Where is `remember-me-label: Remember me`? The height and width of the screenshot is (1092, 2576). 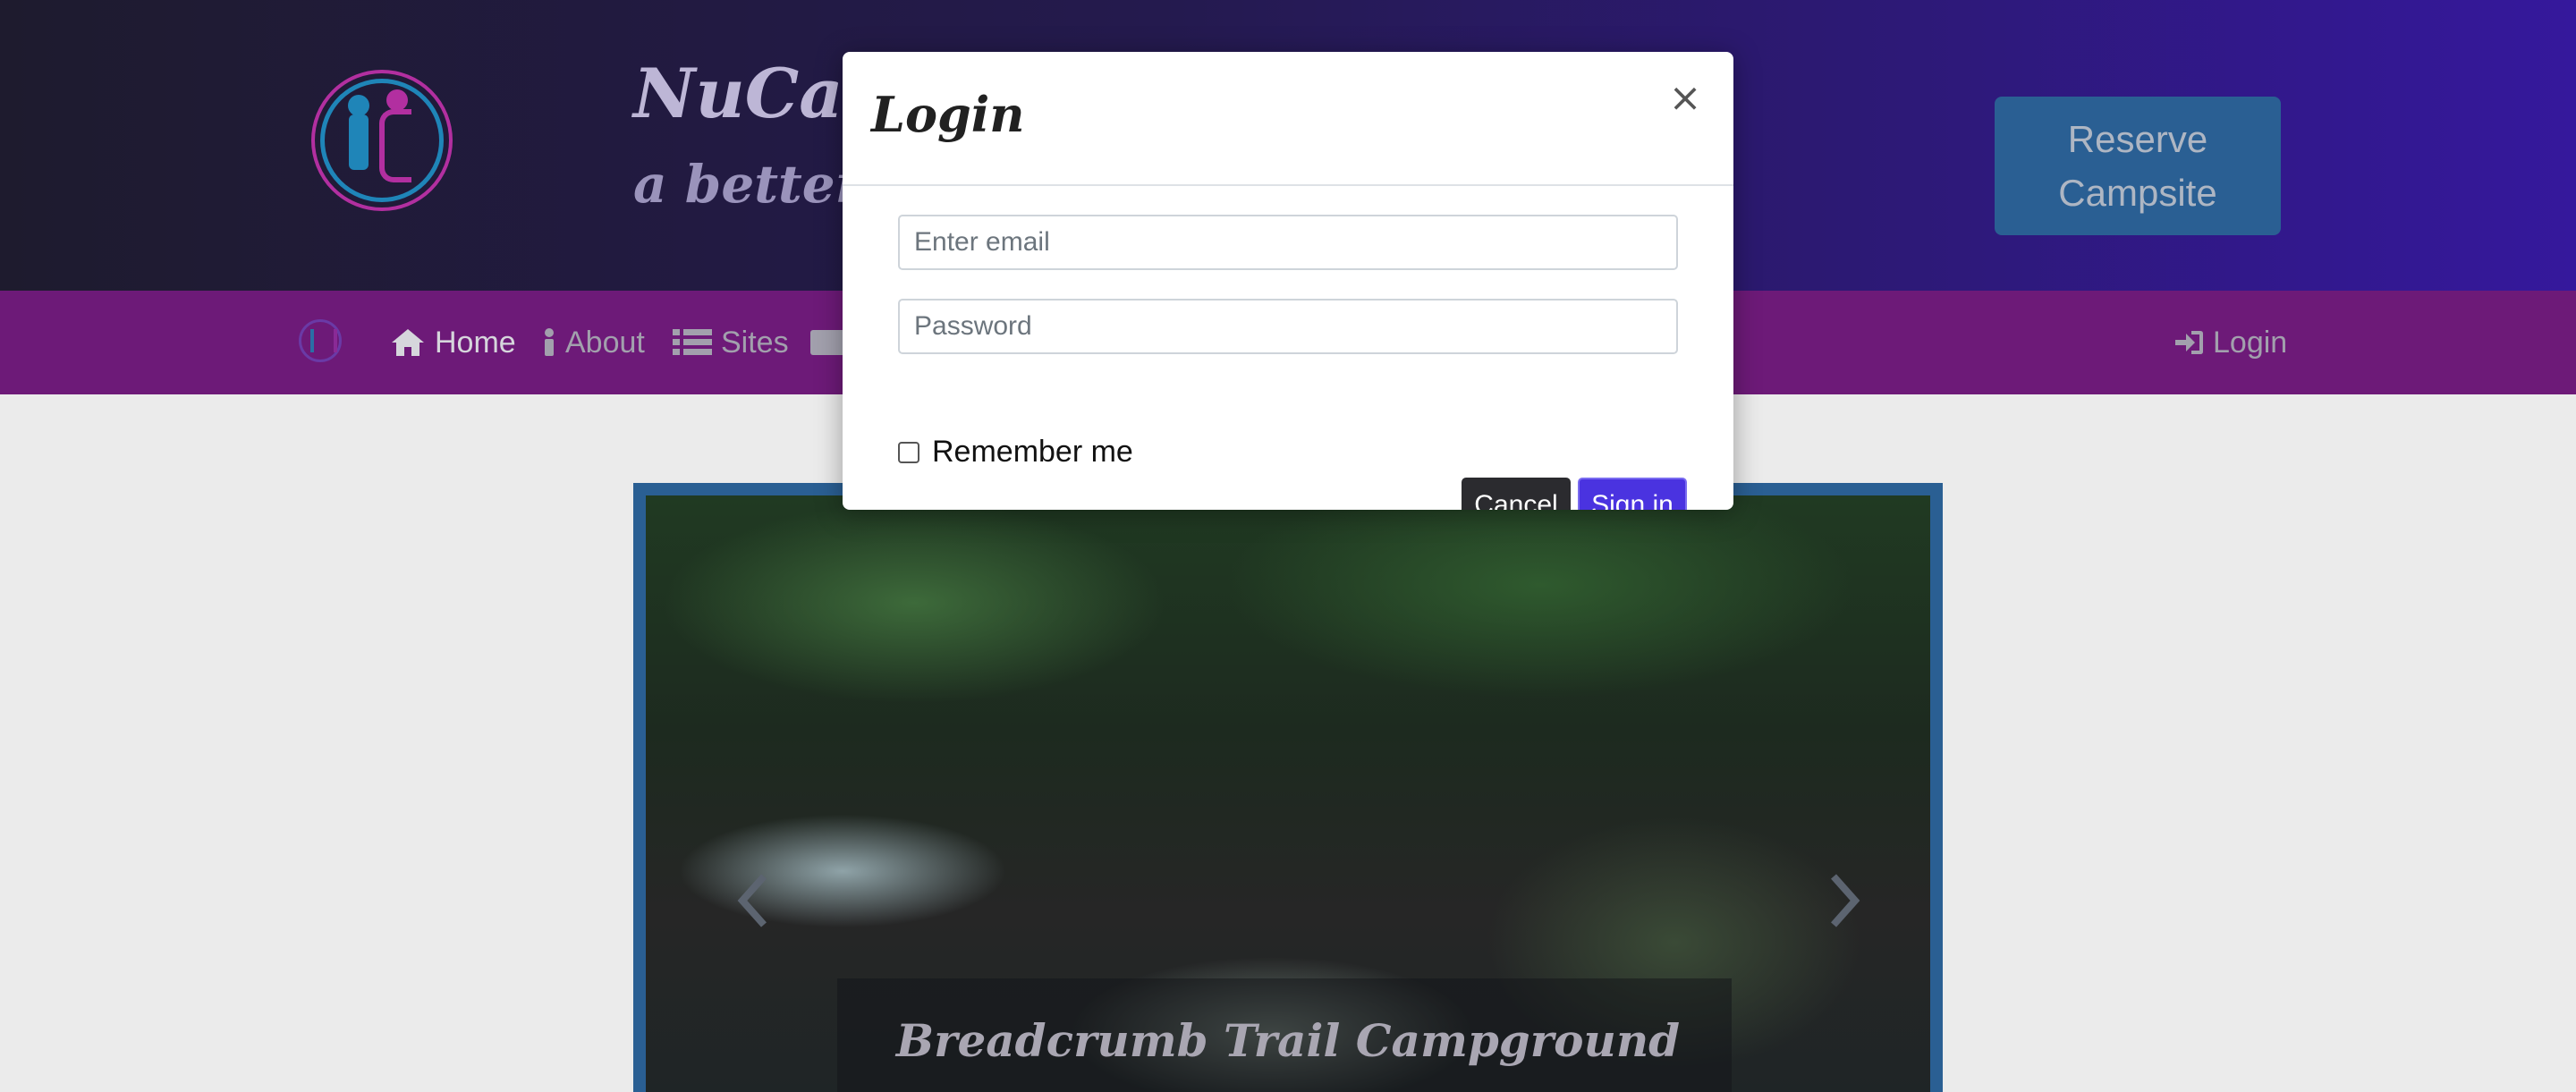
remember-me-label: Remember me is located at coordinates (1032, 452).